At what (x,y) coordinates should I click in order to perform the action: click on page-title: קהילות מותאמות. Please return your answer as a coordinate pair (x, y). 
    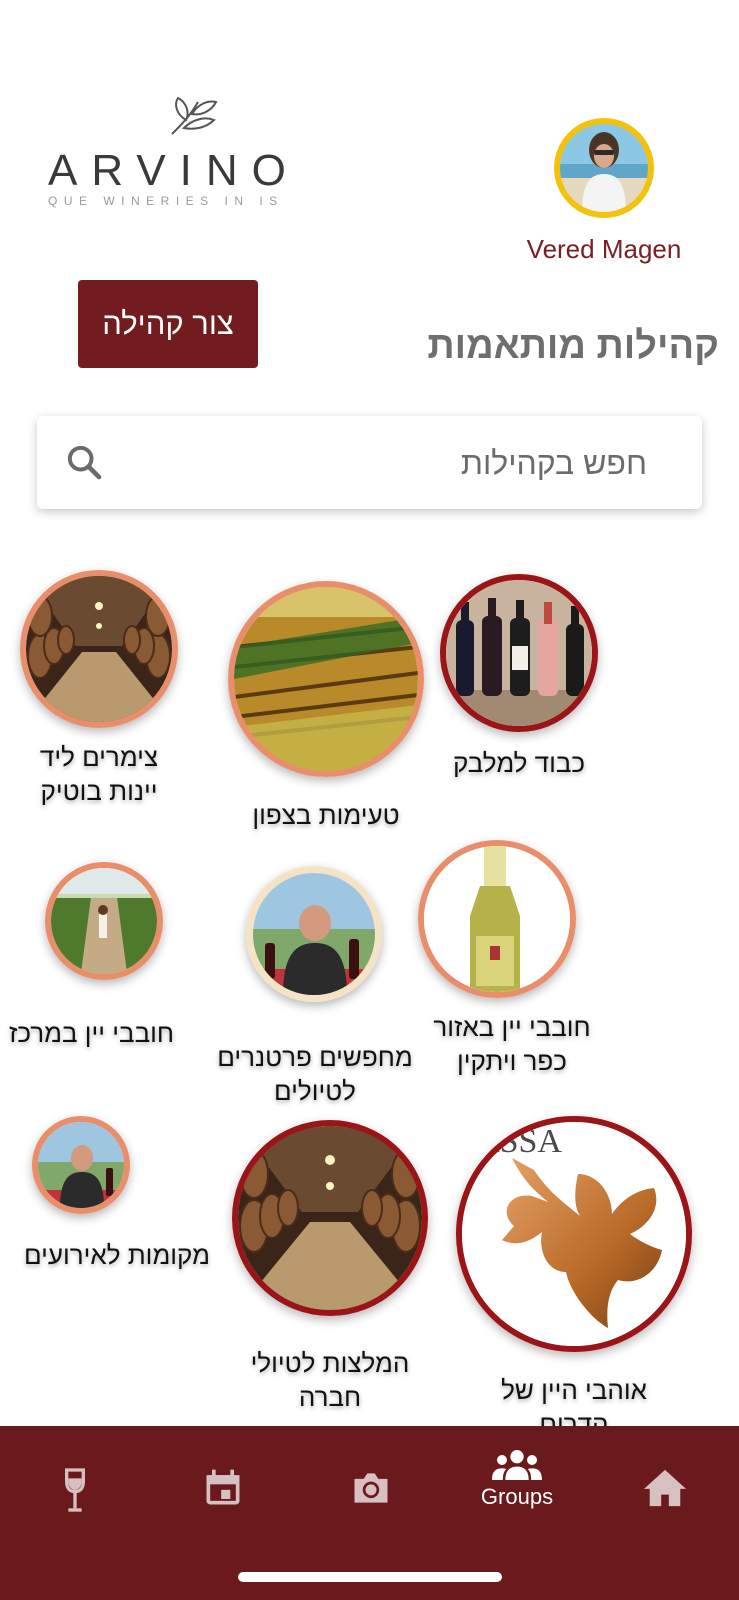
    Looking at the image, I should click on (573, 346).